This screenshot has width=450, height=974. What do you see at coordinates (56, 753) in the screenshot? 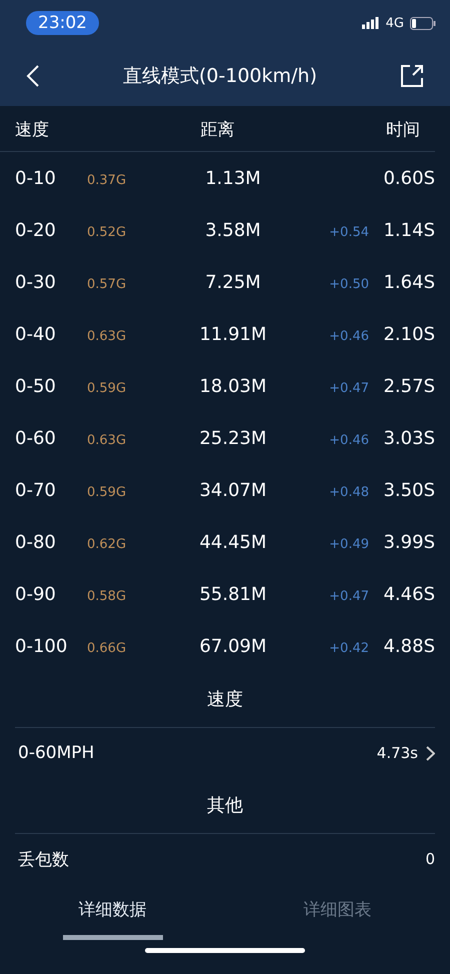
I see `item-label: 0-60MPH` at bounding box center [56, 753].